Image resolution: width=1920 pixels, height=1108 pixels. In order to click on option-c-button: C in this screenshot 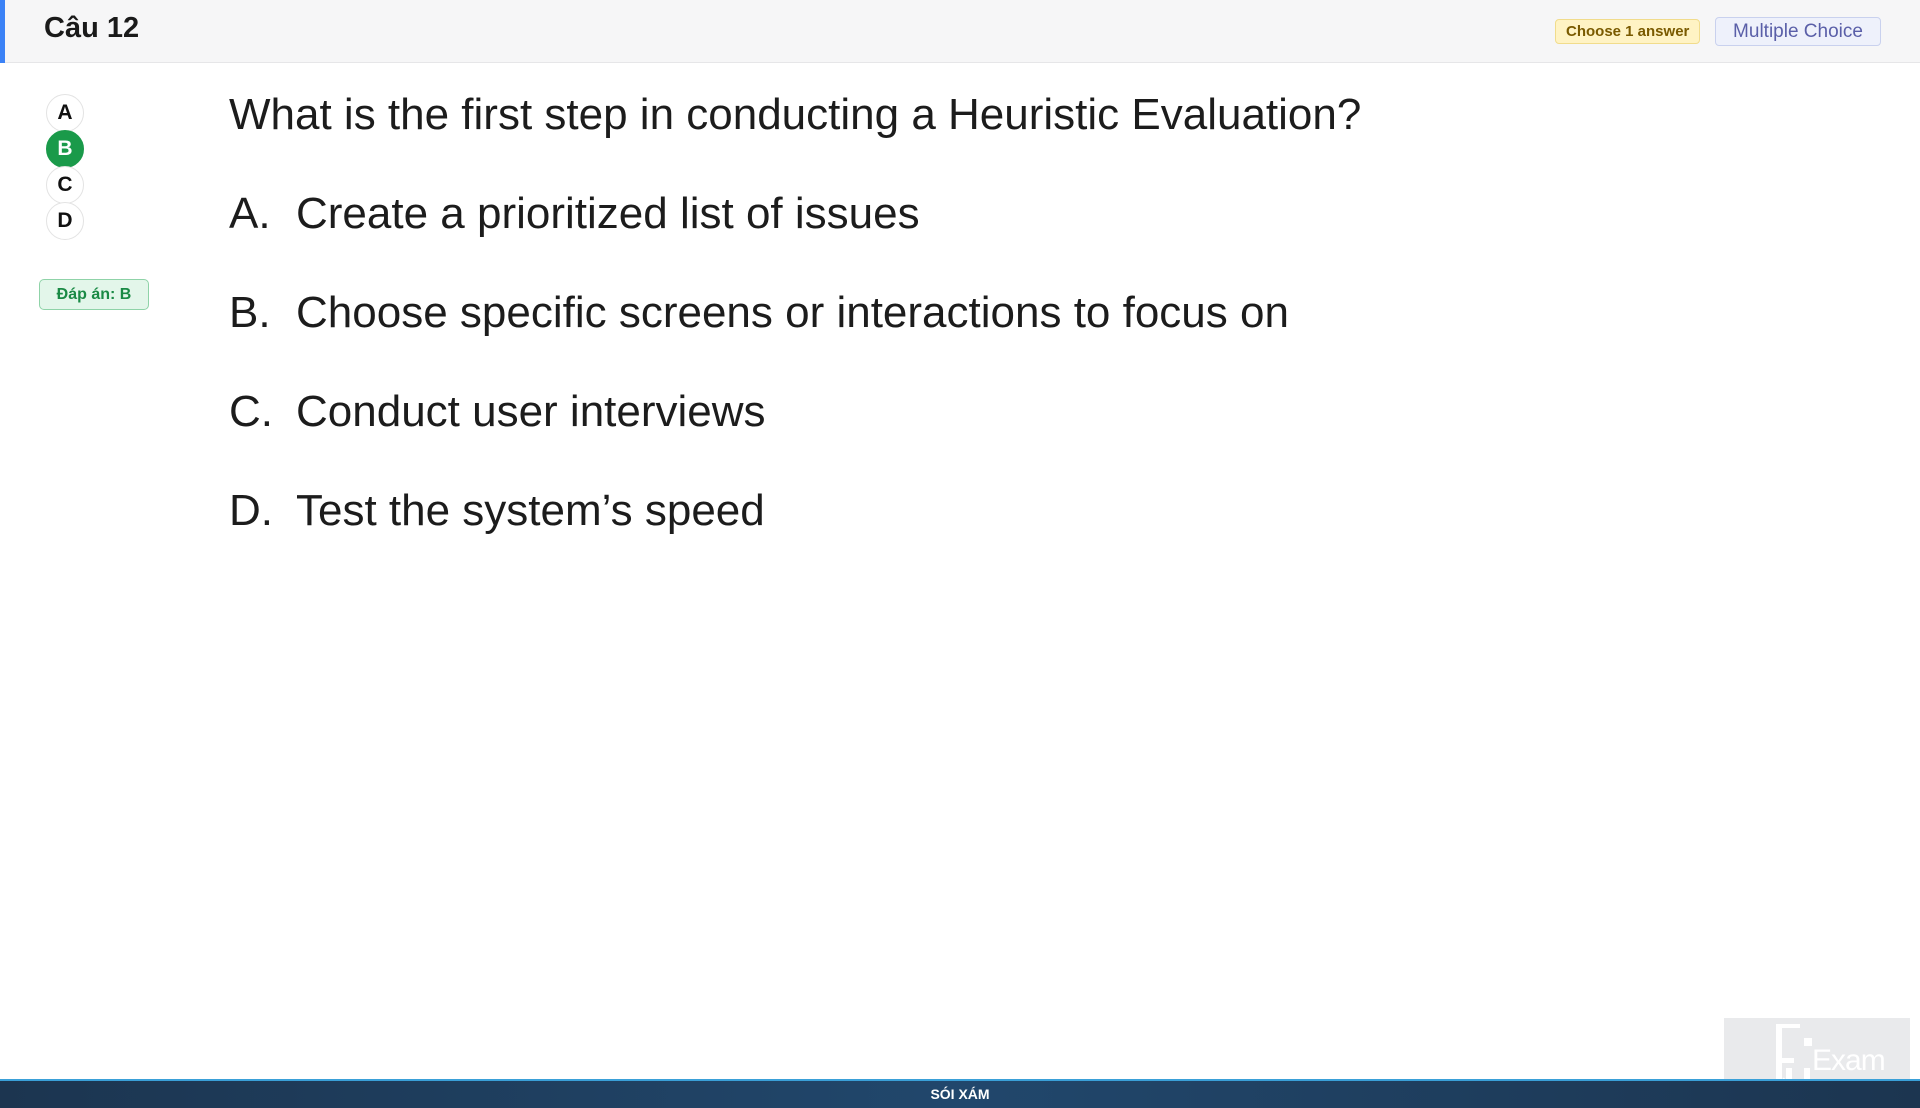, I will do `click(65, 185)`.